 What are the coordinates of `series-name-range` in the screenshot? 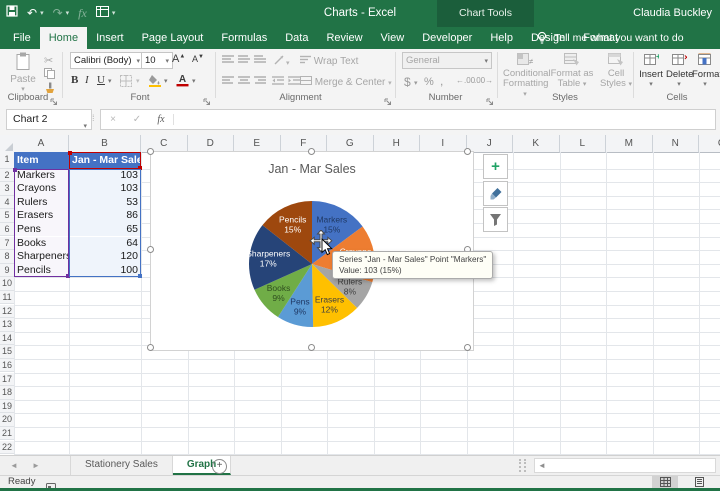 It's located at (105, 160).